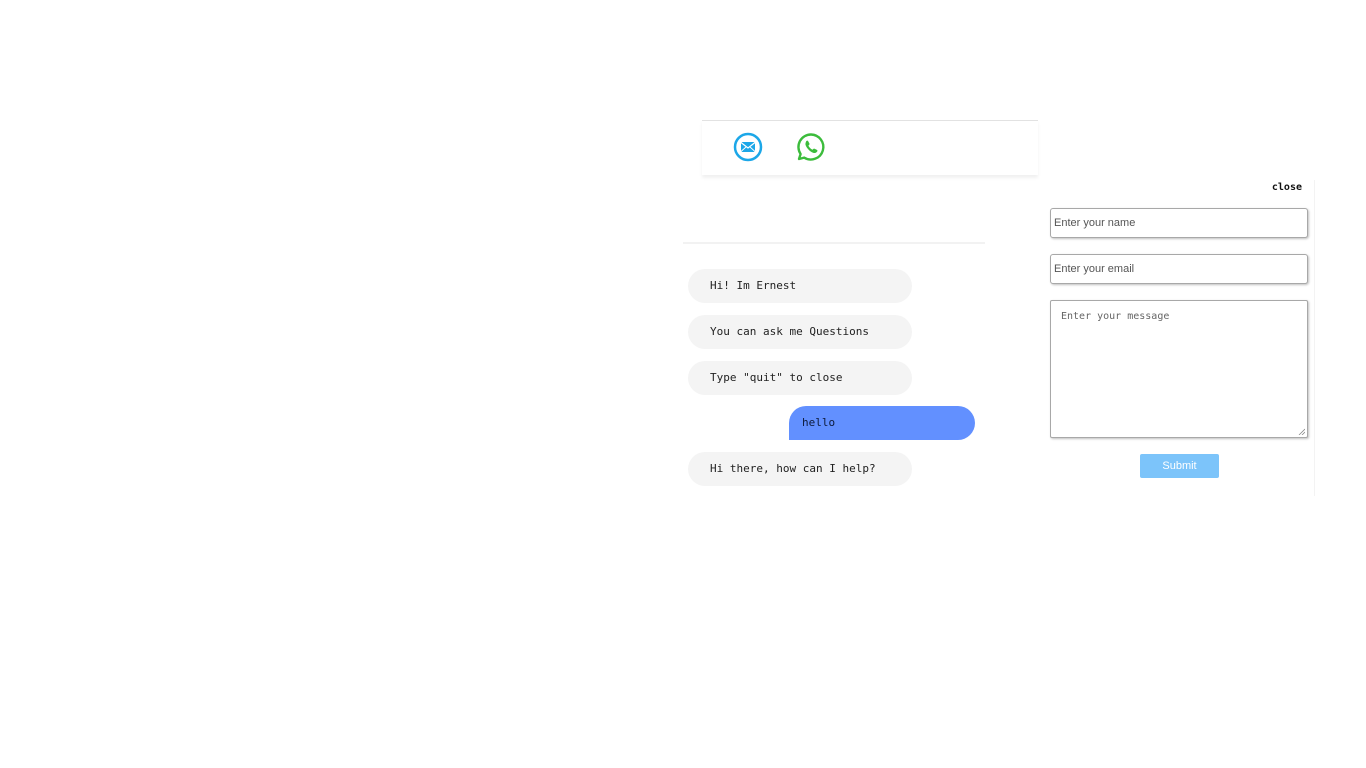 The width and height of the screenshot is (1366, 768). I want to click on bot-message: Hi! Im Ernest, so click(800, 286).